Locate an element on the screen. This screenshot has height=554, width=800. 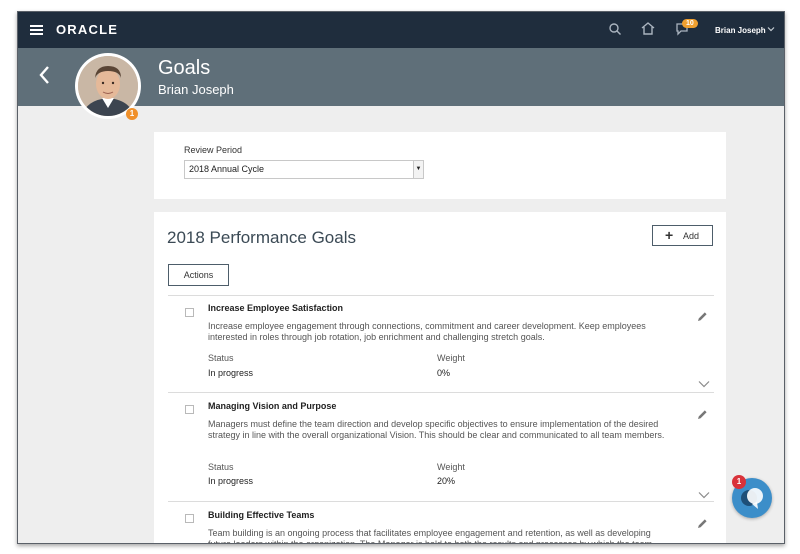
goal-title: Increase Employee Satisfaction is located at coordinates (275, 308).